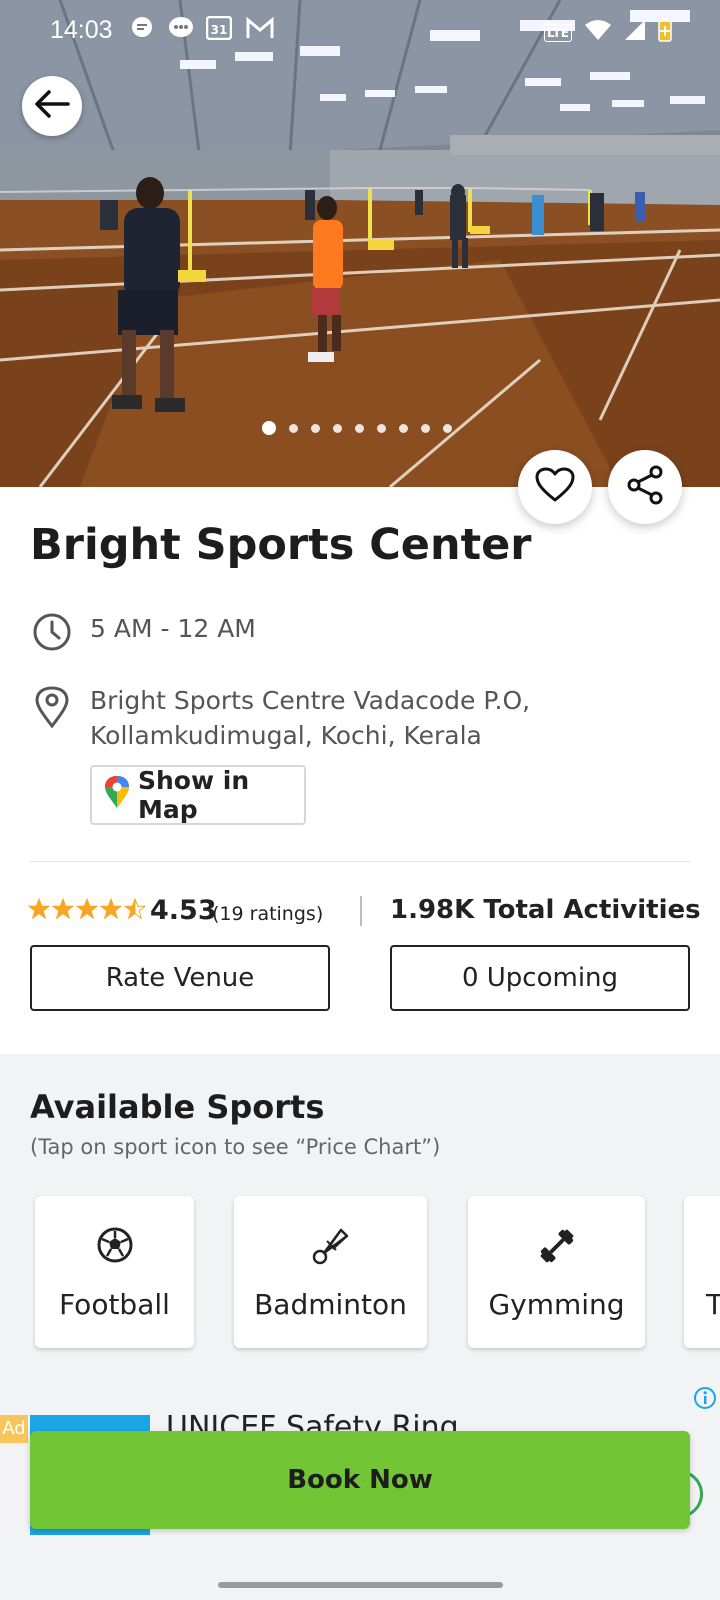 This screenshot has width=720, height=1600. I want to click on calendar-icon: 31, so click(219, 28).